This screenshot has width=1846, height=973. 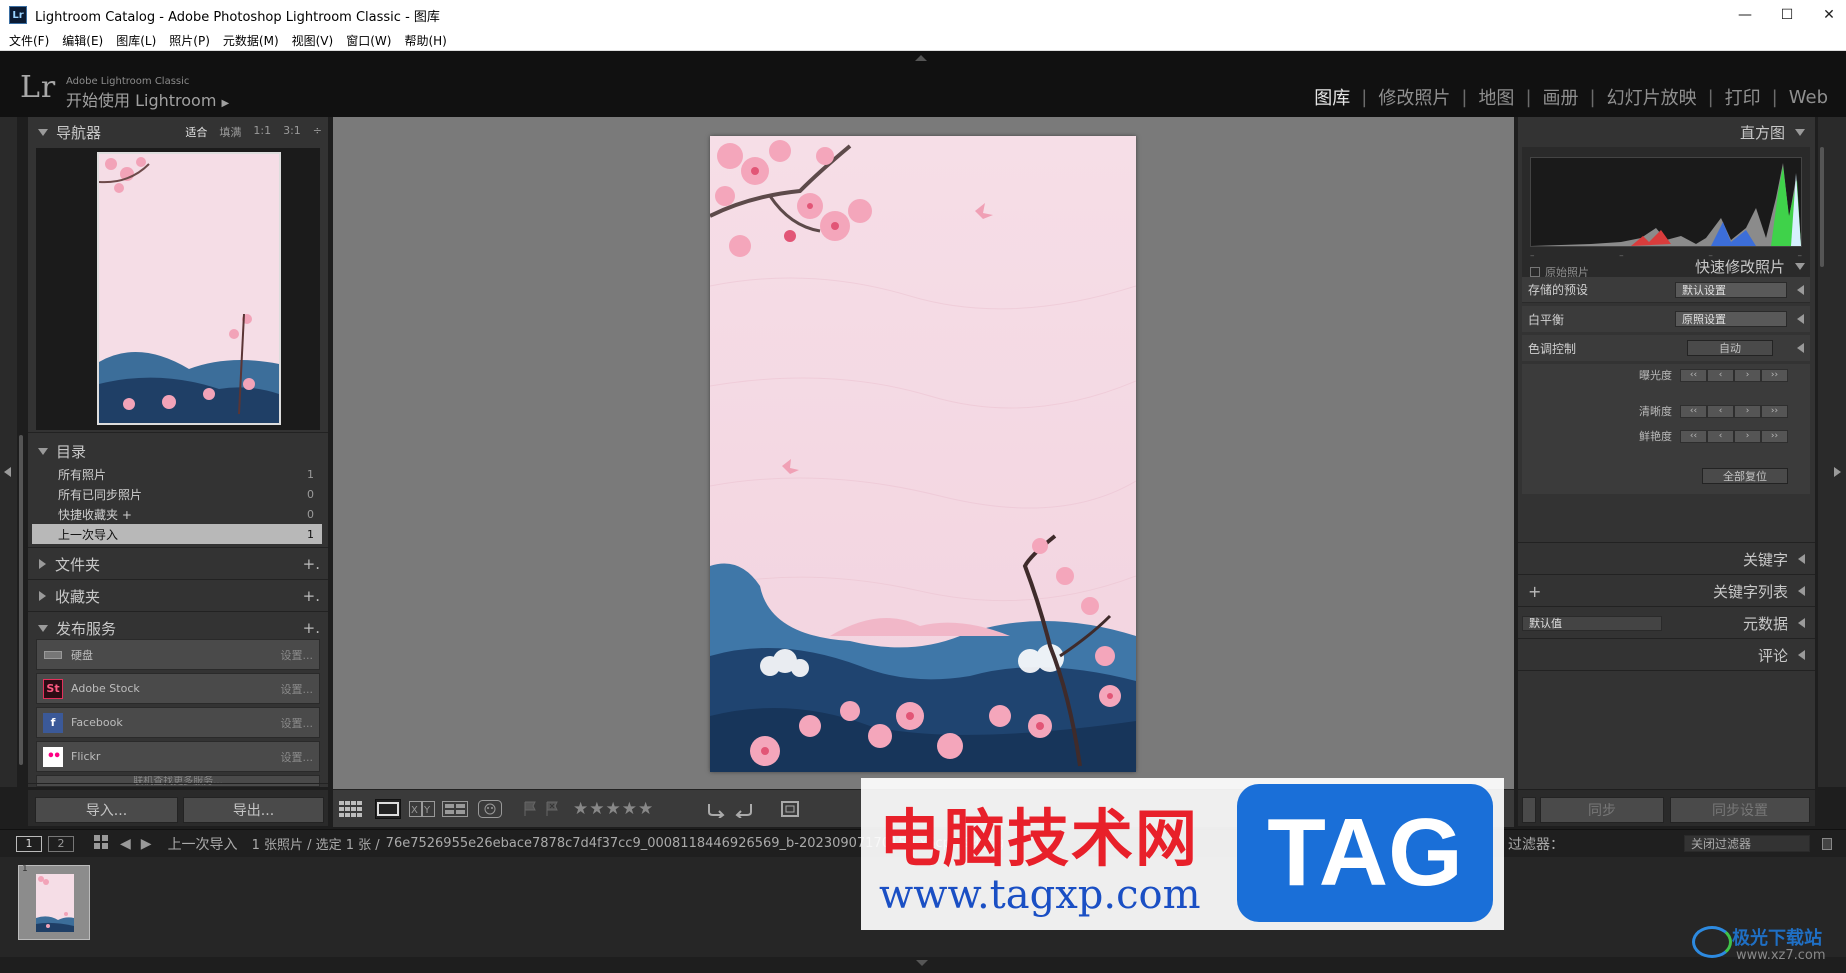 What do you see at coordinates (317, 132) in the screenshot?
I see `zoom-more-icon: ÷` at bounding box center [317, 132].